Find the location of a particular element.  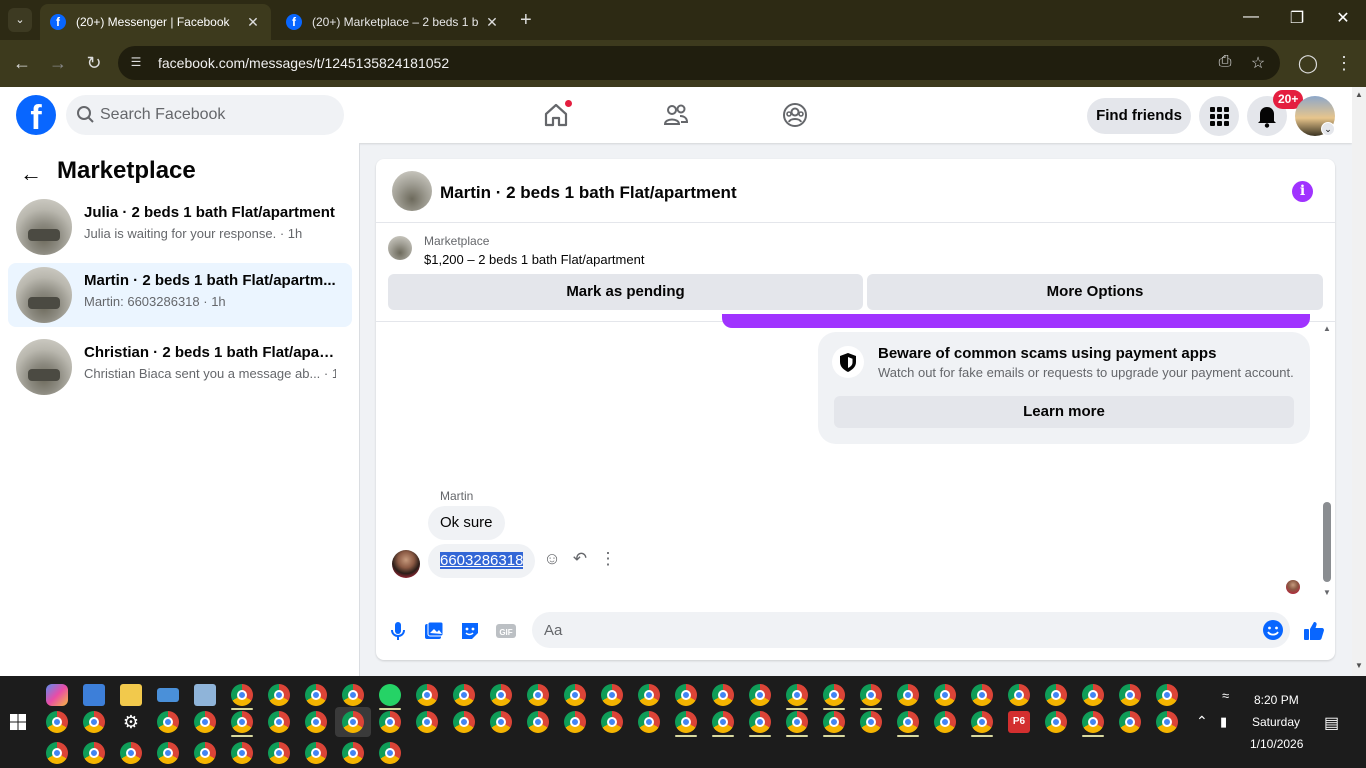

microphone-icon is located at coordinates (398, 631).